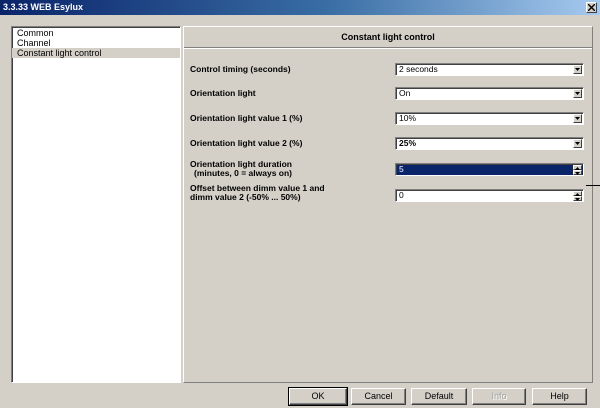 Image resolution: width=600 pixels, height=408 pixels. What do you see at coordinates (96, 33) in the screenshot?
I see `sidebar-item-common: Common` at bounding box center [96, 33].